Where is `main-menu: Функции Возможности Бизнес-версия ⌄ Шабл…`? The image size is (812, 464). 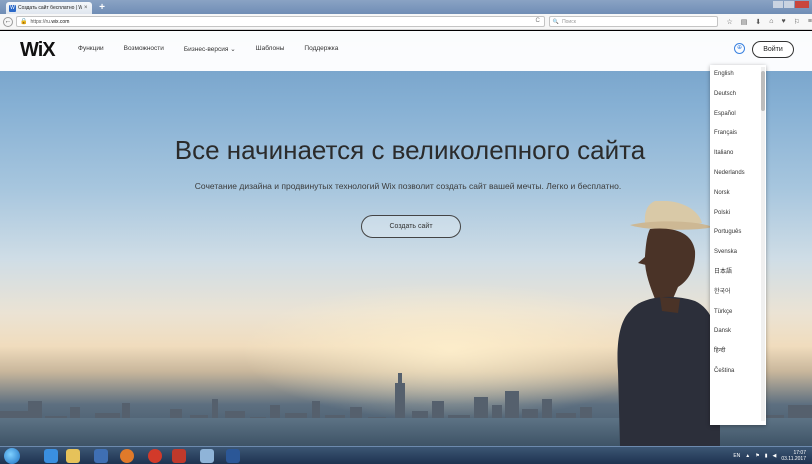
main-menu: Функции Возможности Бизнес-версия ⌄ Шабл… is located at coordinates (208, 49).